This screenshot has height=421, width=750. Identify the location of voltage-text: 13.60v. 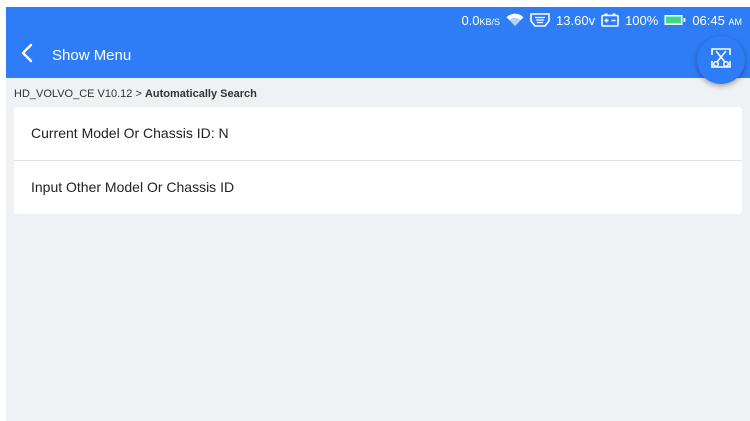
(576, 20).